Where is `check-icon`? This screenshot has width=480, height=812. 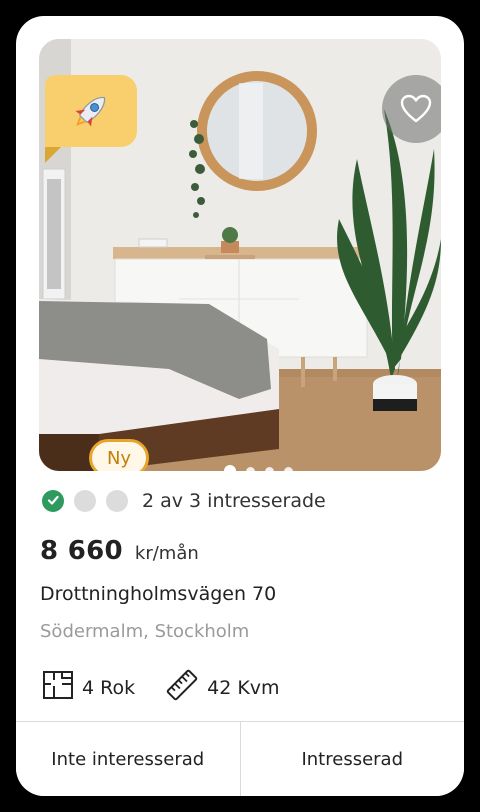
check-icon is located at coordinates (53, 501).